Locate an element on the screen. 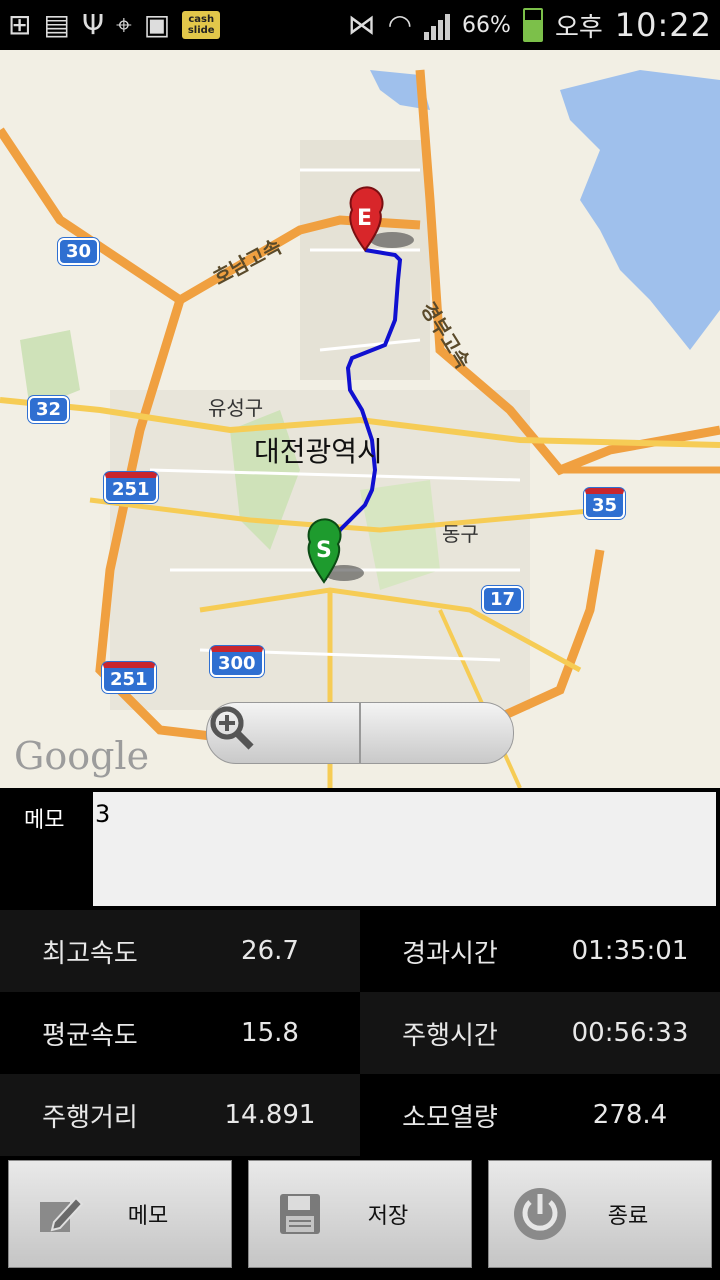 This screenshot has width=720, height=1280. city-label: 대전광역시 is located at coordinates (318, 451).